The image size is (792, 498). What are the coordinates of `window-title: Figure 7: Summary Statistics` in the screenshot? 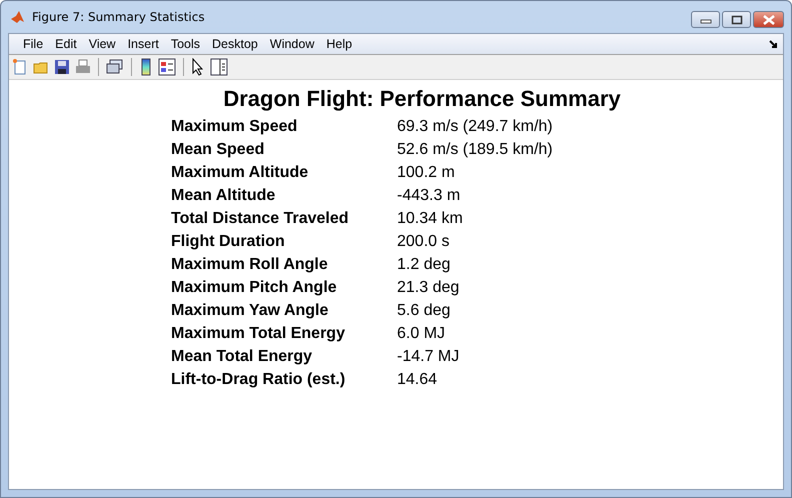 It's located at (118, 17).